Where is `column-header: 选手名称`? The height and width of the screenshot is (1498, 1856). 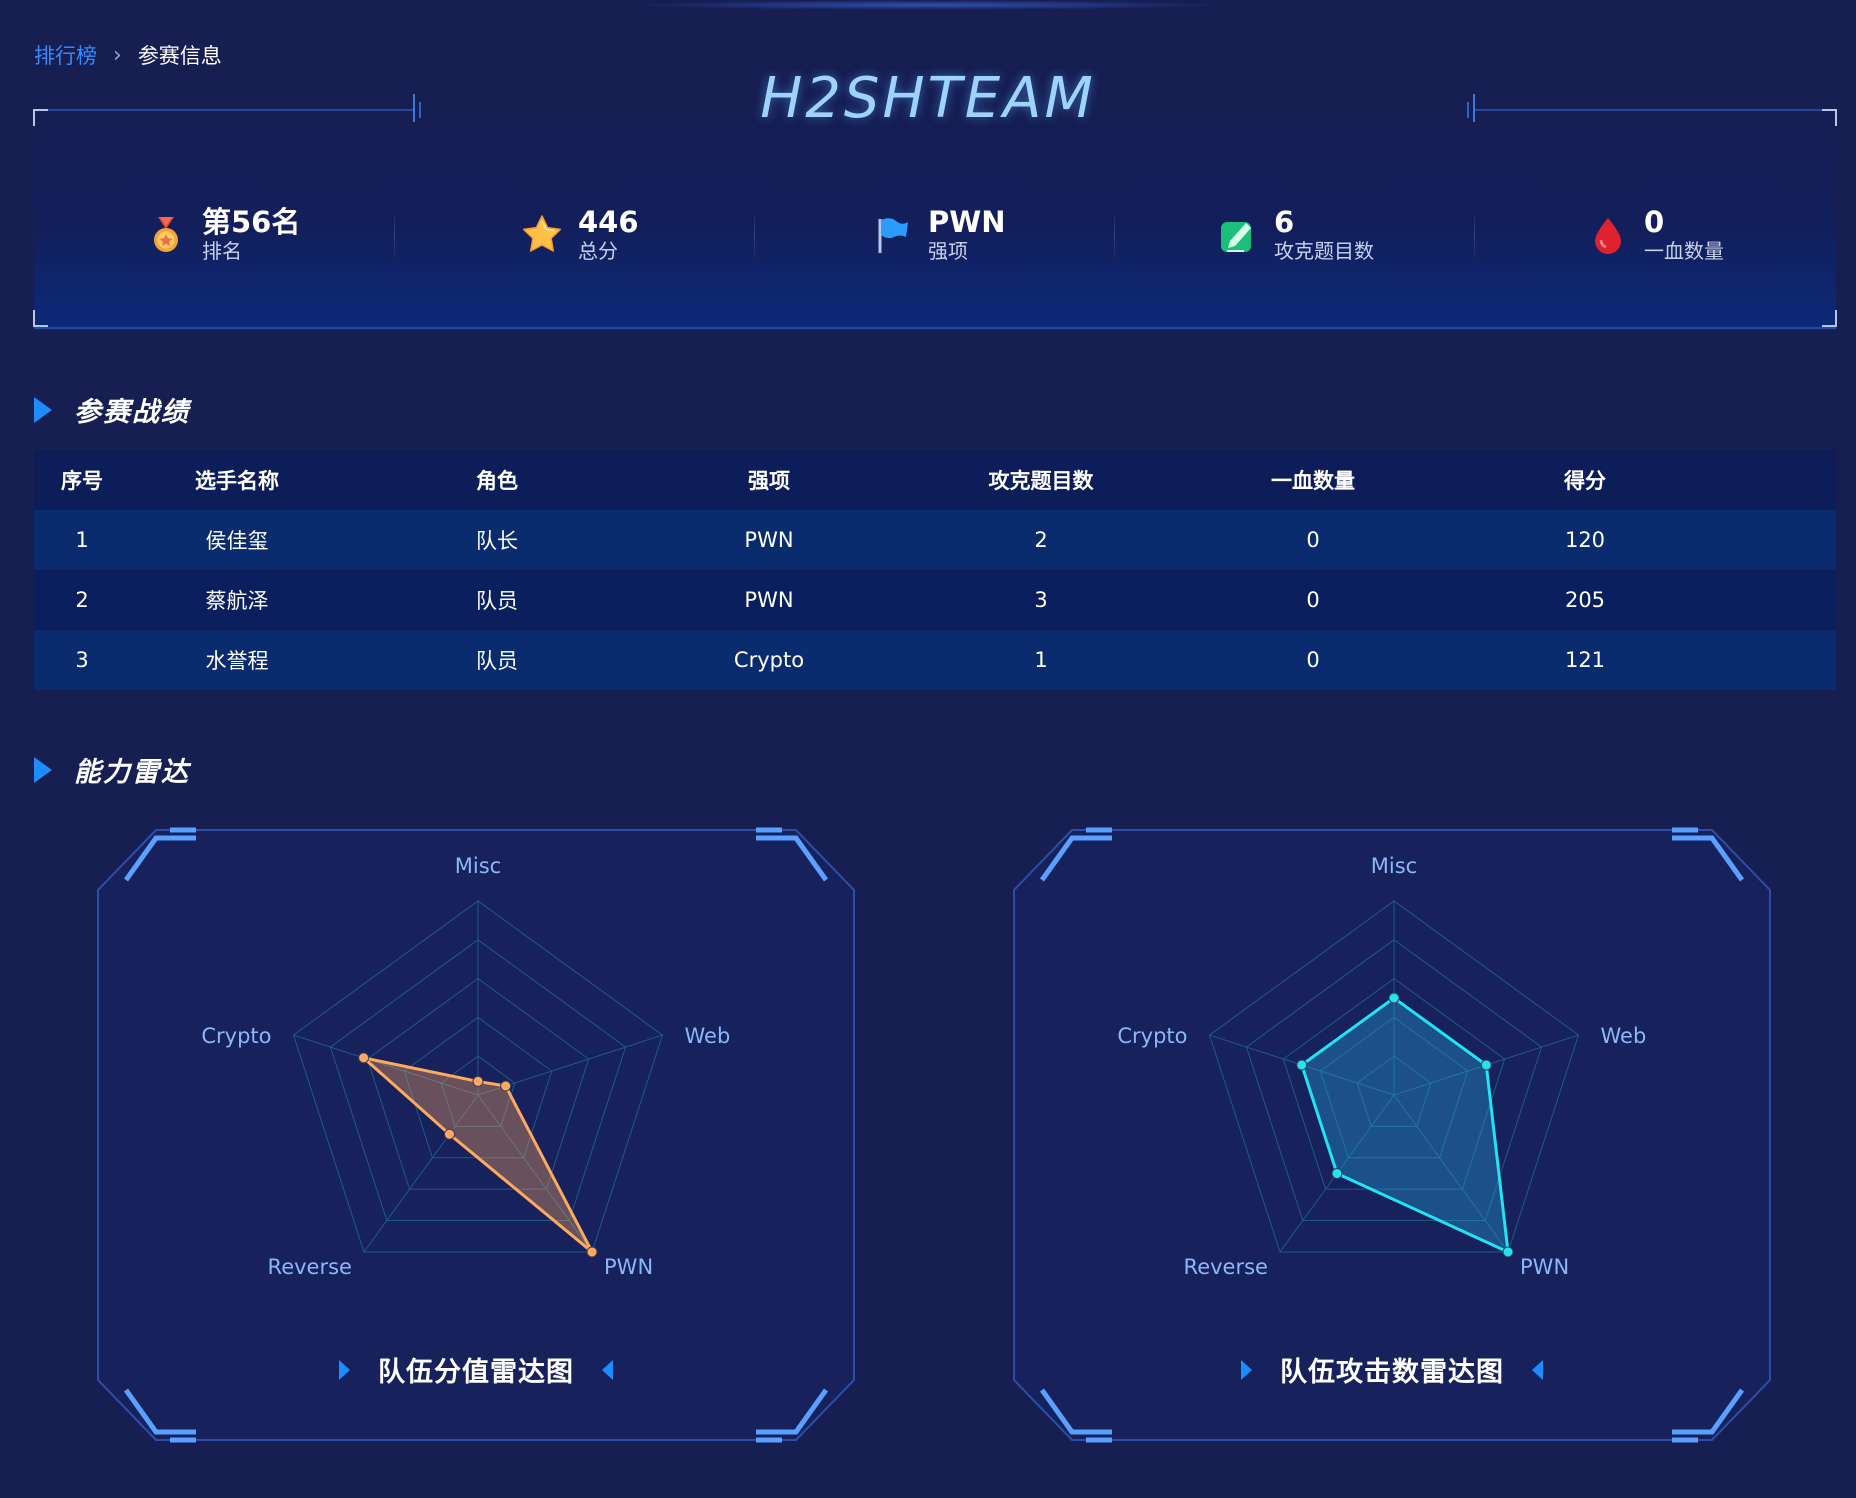 column-header: 选手名称 is located at coordinates (237, 481).